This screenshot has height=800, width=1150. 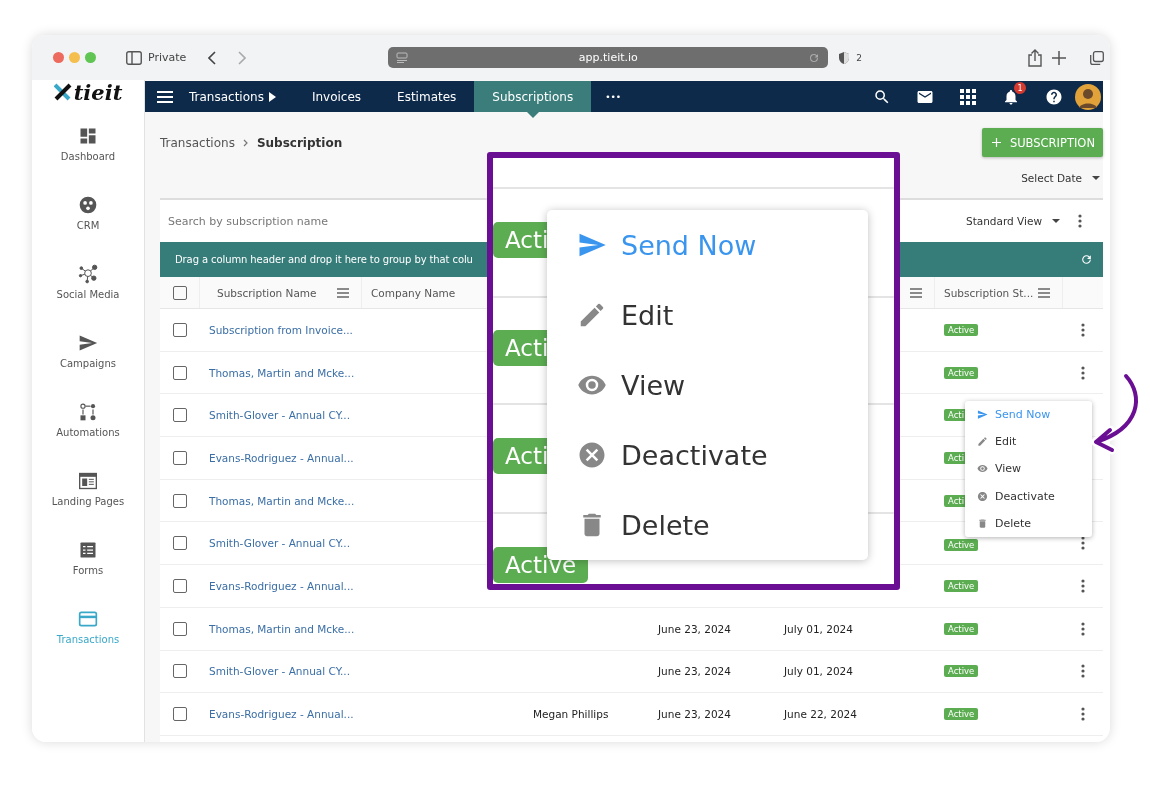 What do you see at coordinates (88, 427) in the screenshot?
I see `sidebar-item: Automations` at bounding box center [88, 427].